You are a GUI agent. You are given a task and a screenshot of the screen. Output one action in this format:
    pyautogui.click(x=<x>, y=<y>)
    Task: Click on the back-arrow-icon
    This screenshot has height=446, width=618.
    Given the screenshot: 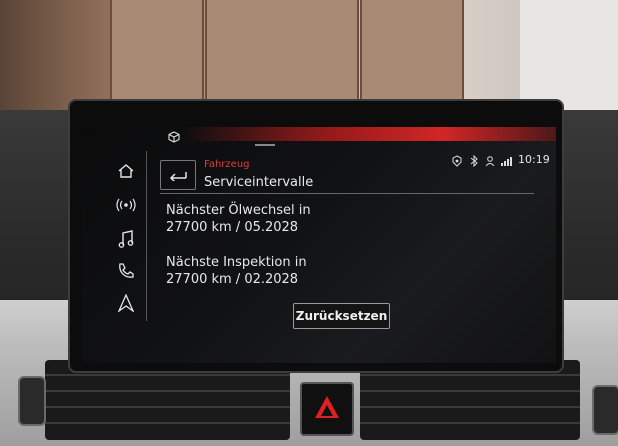 What is the action you would take?
    pyautogui.click(x=178, y=175)
    